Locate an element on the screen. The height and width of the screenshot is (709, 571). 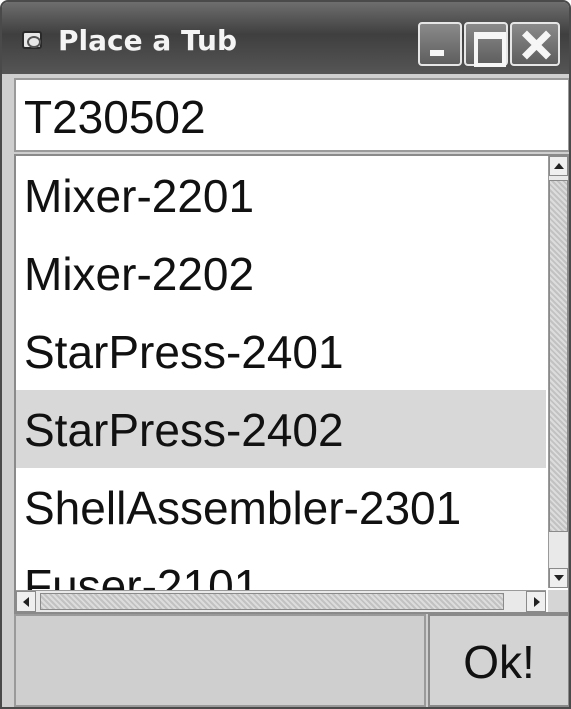
scroll-corner is located at coordinates (558, 601).